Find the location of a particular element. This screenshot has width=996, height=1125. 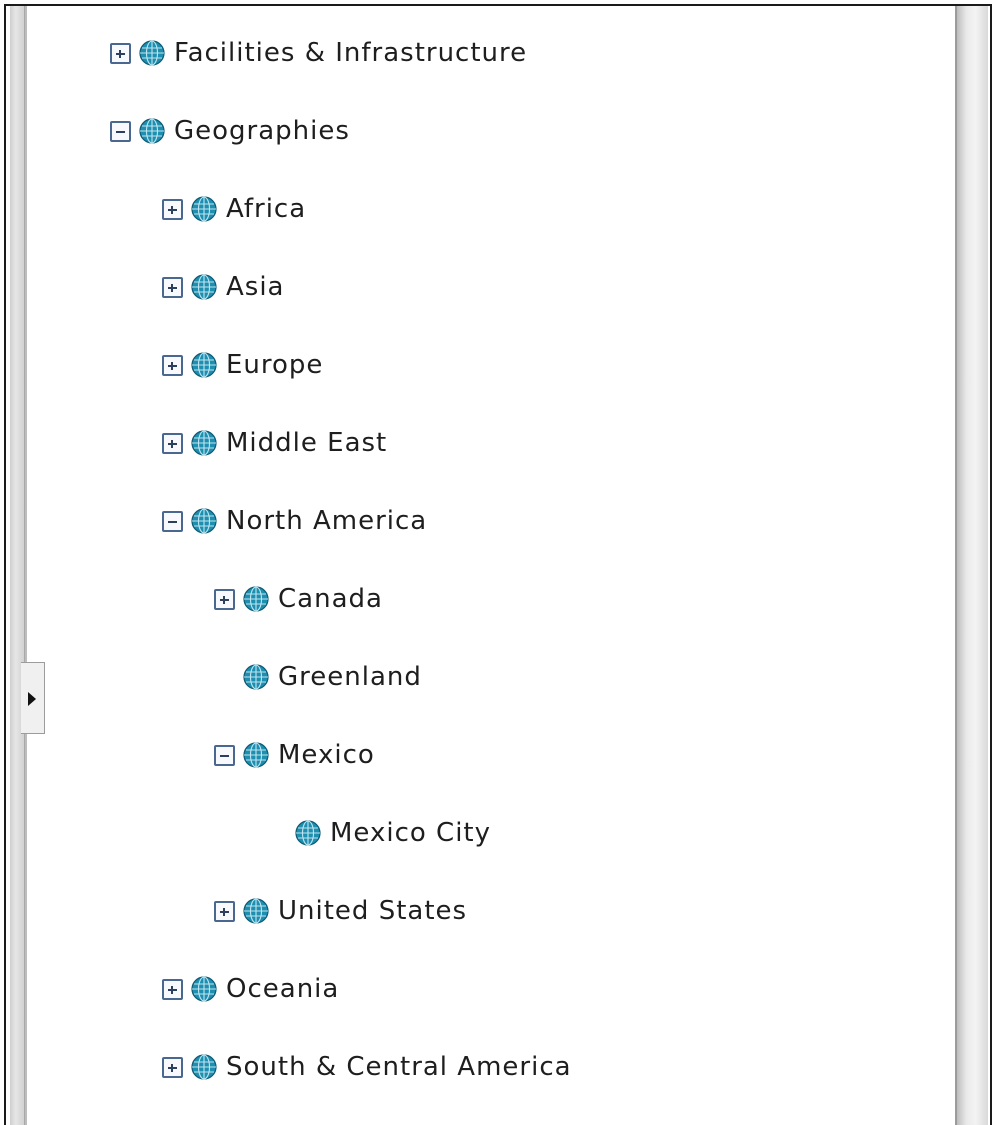

arrow-right-icon is located at coordinates (32, 699).